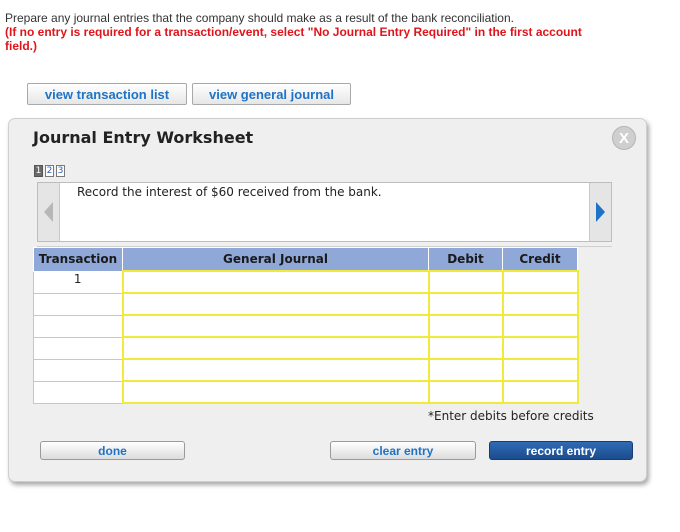  I want to click on page-indicator: 1 2 3, so click(49, 171).